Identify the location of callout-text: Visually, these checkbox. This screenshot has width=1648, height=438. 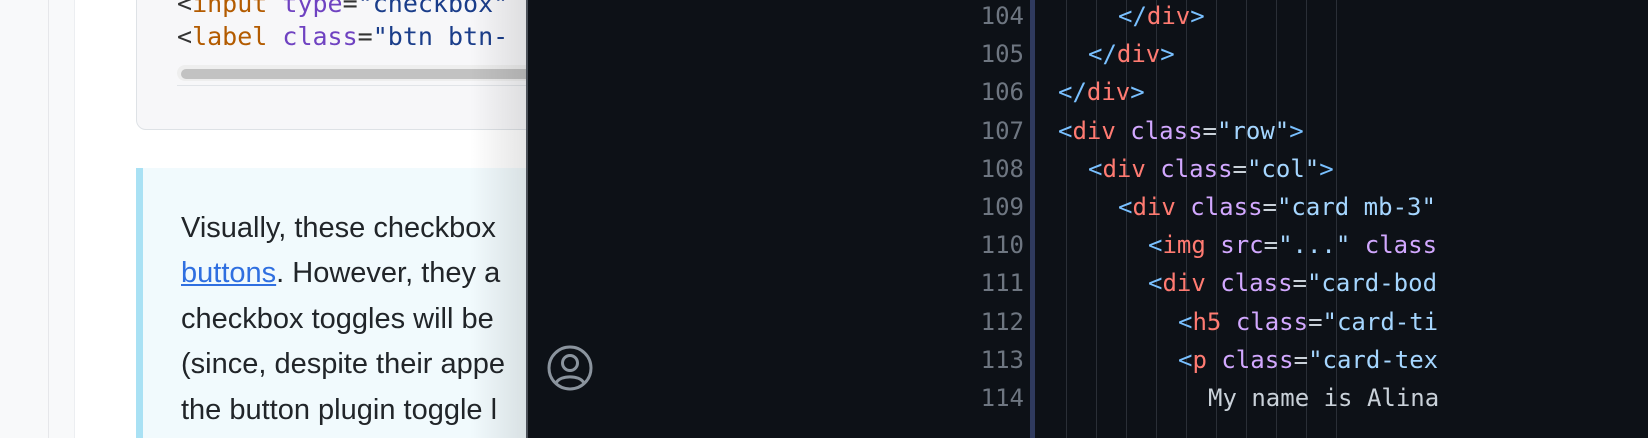
(338, 228).